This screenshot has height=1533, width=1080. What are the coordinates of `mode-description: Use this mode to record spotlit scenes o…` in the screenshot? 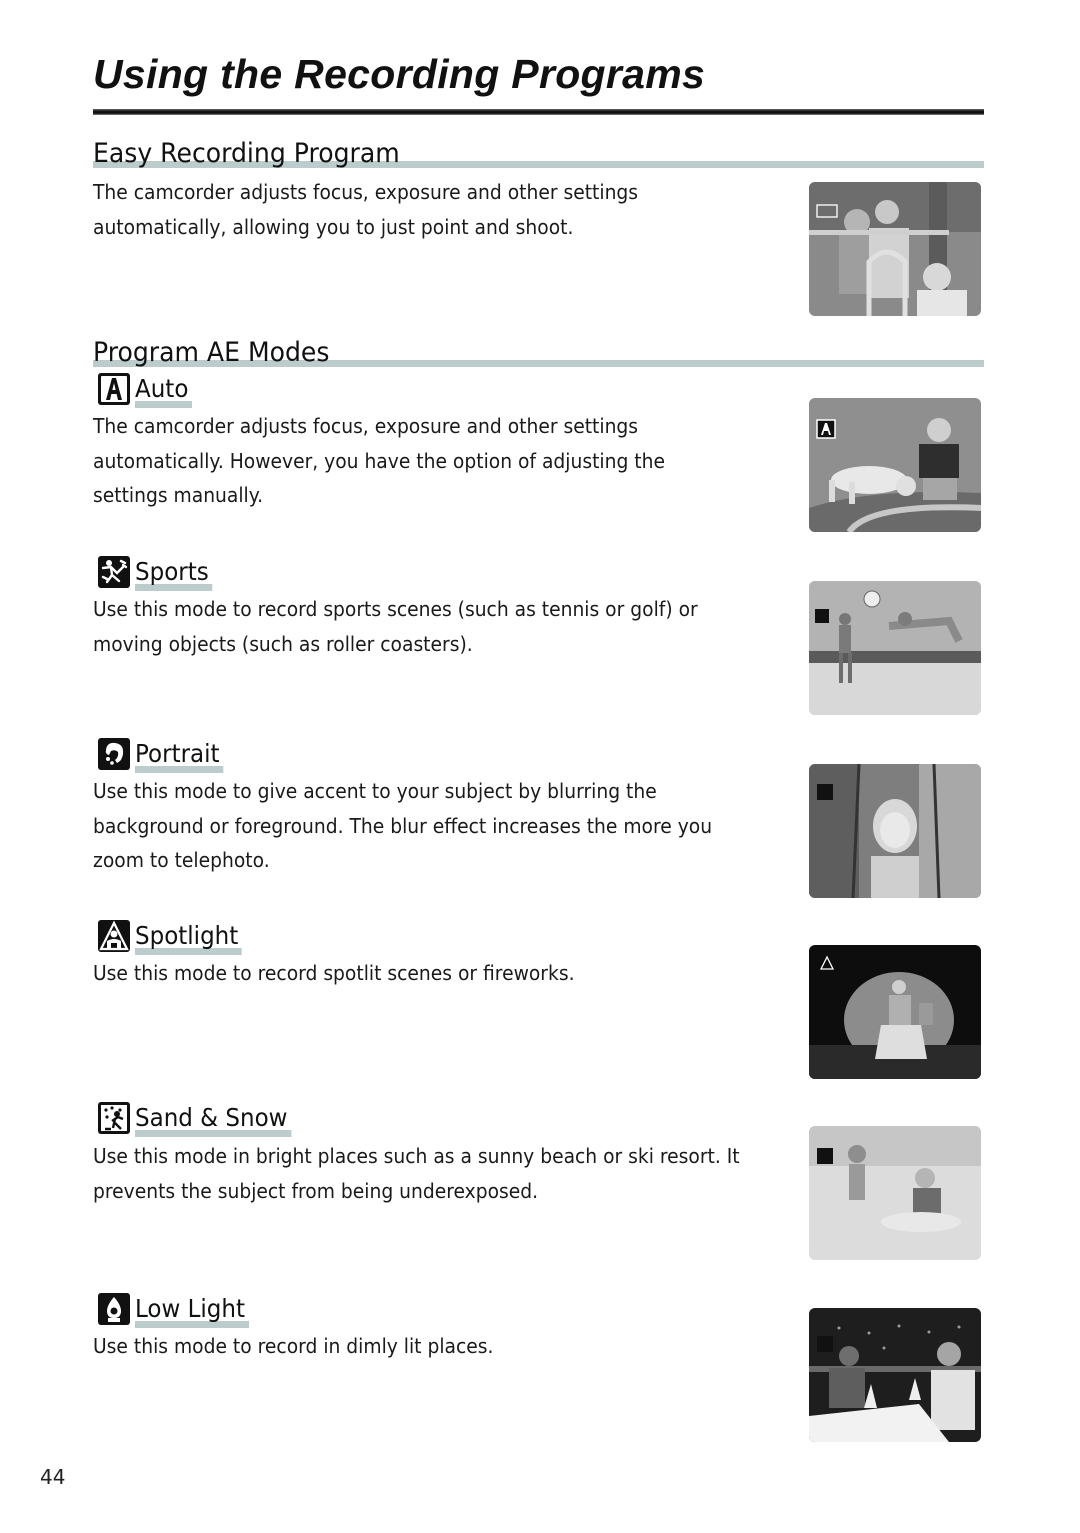 It's located at (334, 973).